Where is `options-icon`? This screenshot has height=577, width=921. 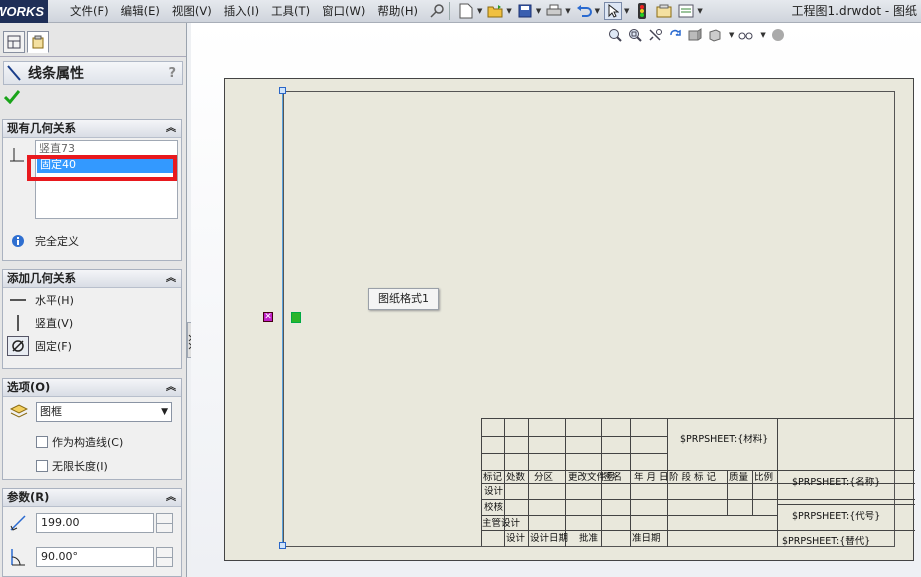 options-icon is located at coordinates (664, 11).